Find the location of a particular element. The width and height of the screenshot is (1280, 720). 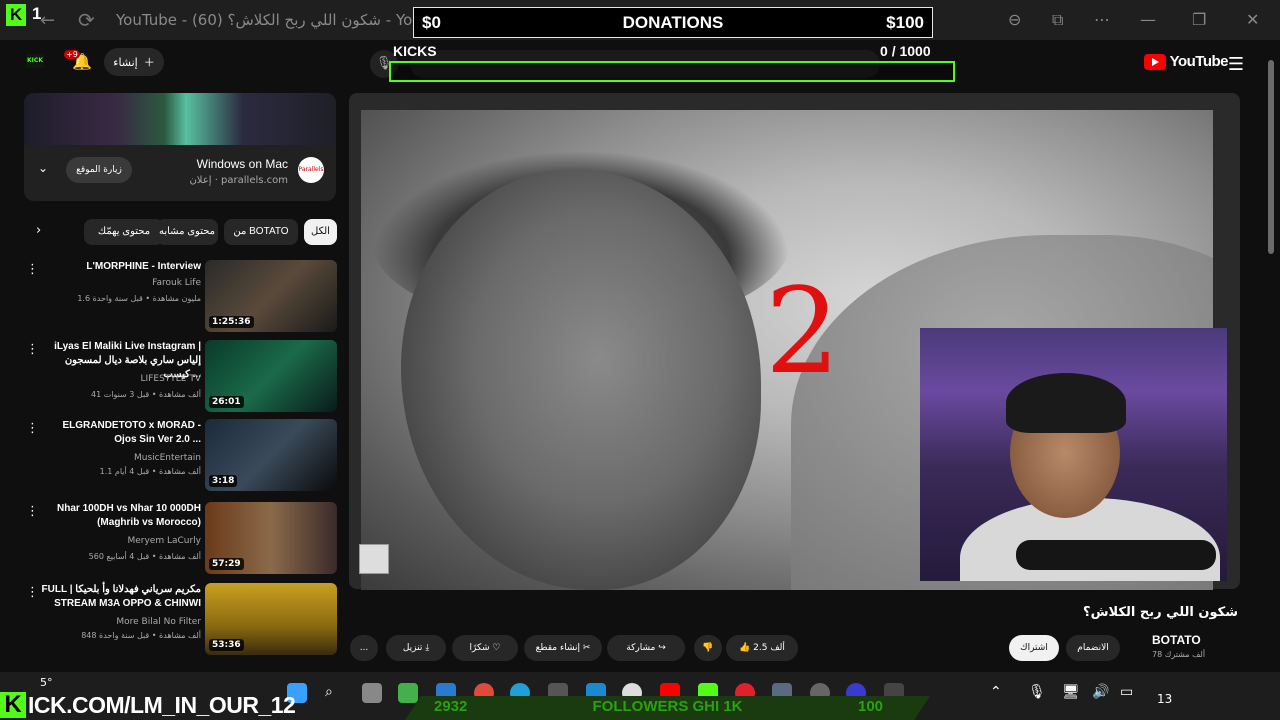

video-meta: 1.1 ألف مشاهدة • قبل 4 أيام is located at coordinates (150, 471).